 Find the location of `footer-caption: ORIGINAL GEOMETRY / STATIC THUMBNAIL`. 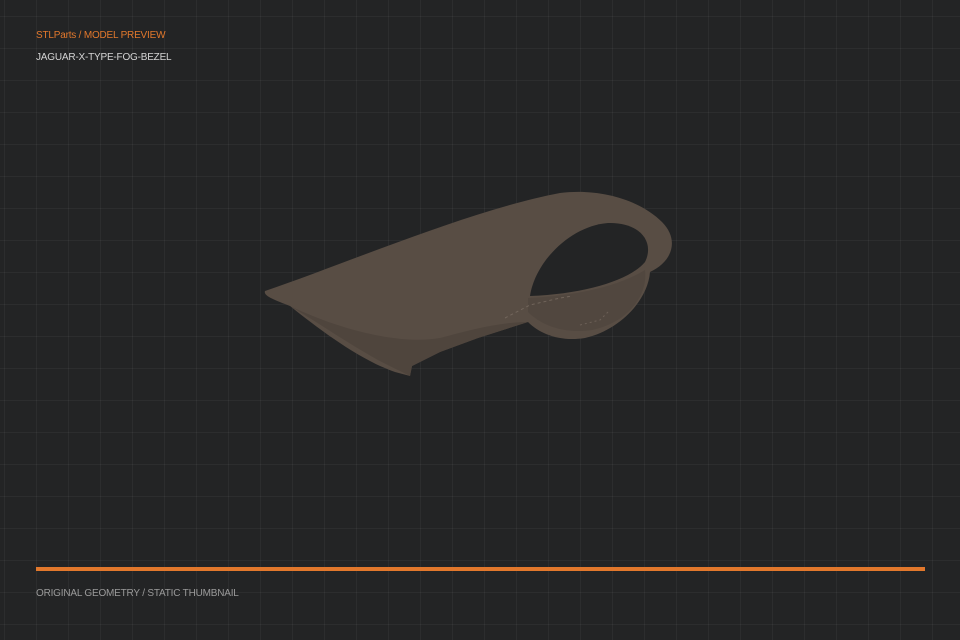

footer-caption: ORIGINAL GEOMETRY / STATIC THUMBNAIL is located at coordinates (137, 593).